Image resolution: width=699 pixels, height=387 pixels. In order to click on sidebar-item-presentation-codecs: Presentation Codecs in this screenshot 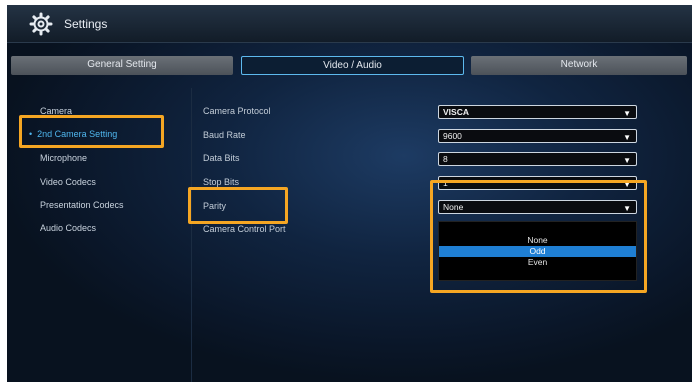, I will do `click(82, 205)`.